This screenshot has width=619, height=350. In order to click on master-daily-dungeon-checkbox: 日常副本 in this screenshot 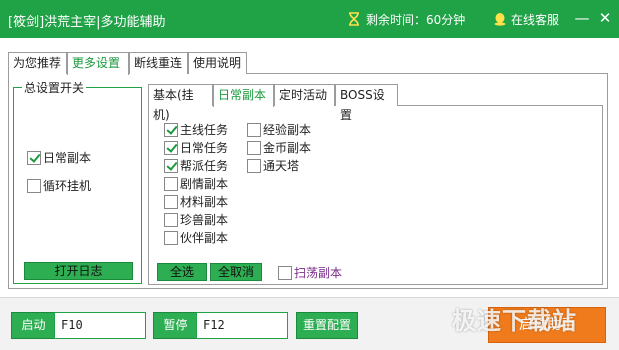, I will do `click(59, 157)`.